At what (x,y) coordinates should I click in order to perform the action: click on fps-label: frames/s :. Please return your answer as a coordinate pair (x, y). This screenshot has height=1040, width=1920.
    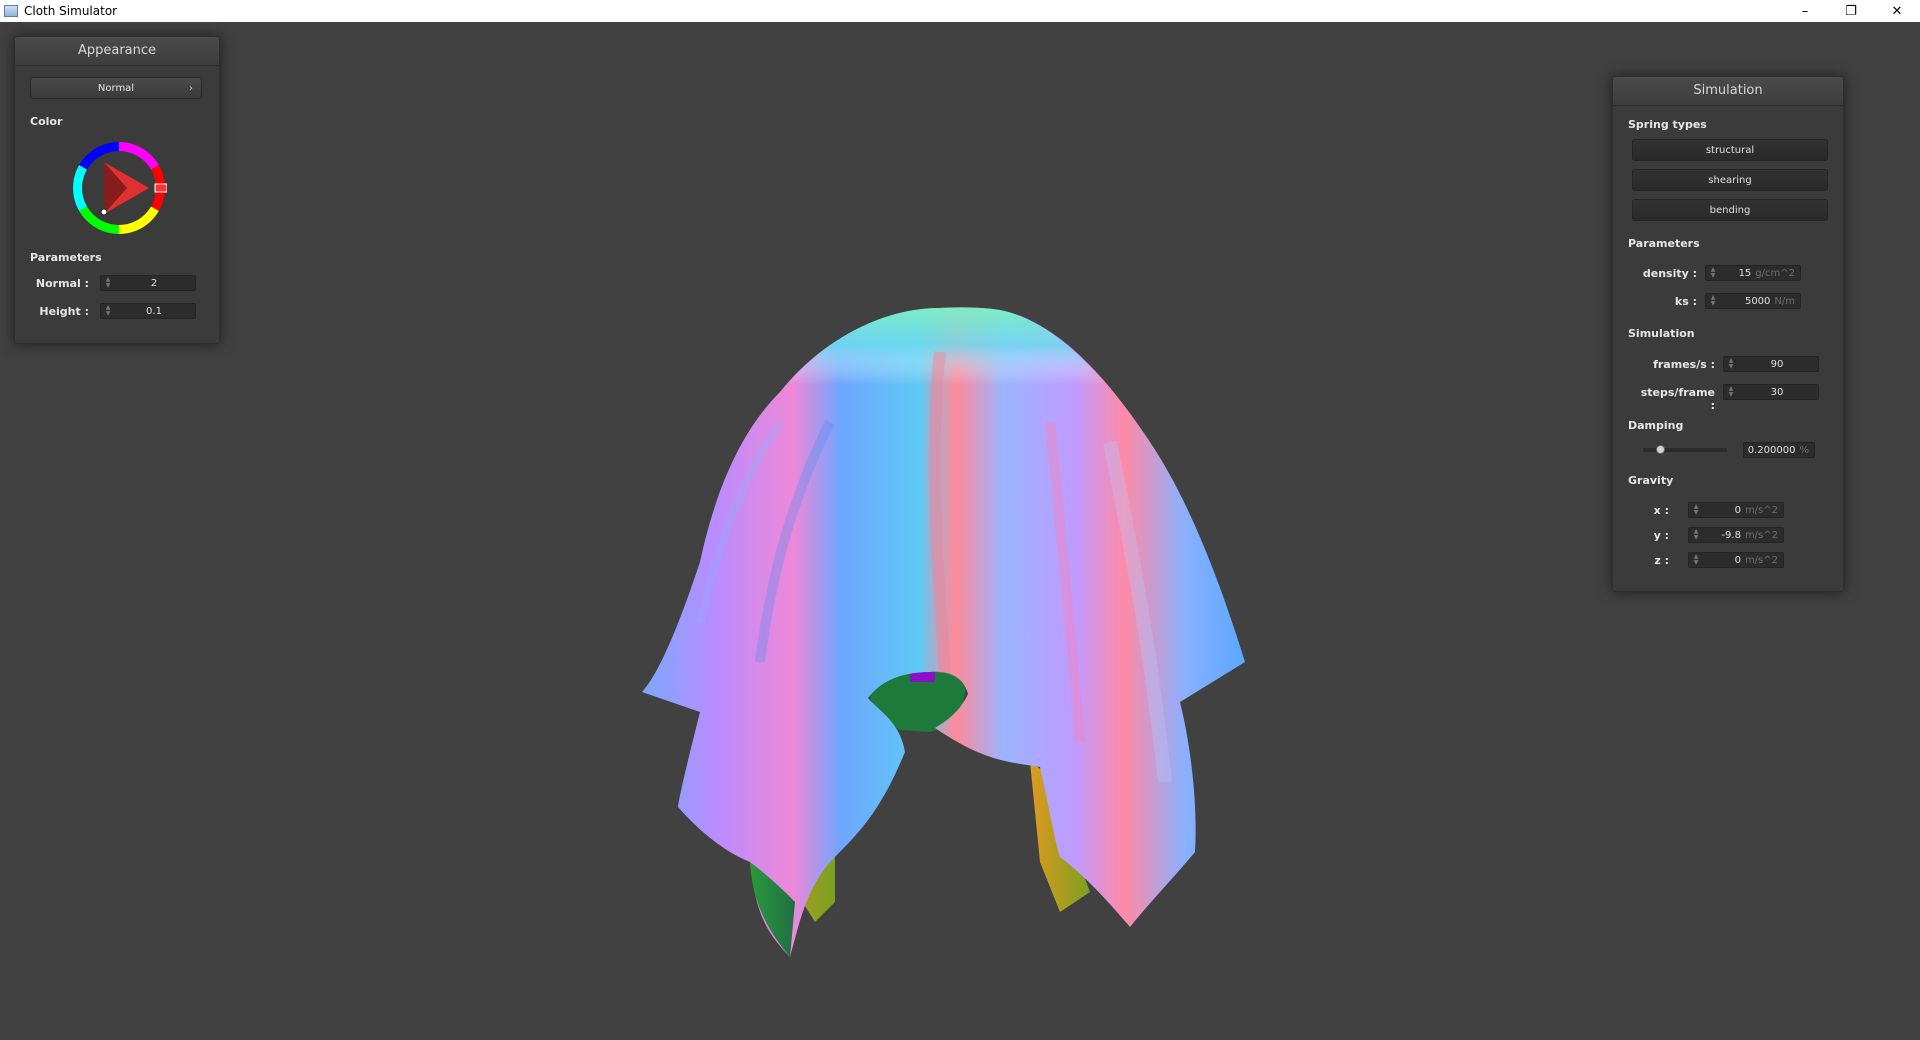
    Looking at the image, I should click on (1684, 364).